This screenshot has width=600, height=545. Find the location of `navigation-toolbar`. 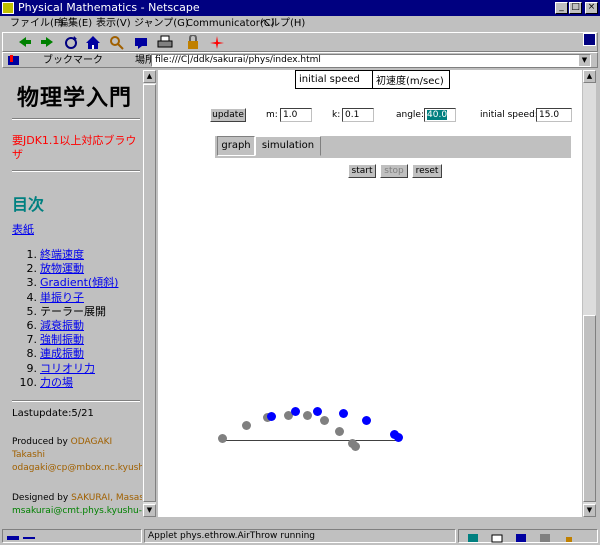

navigation-toolbar is located at coordinates (300, 42).